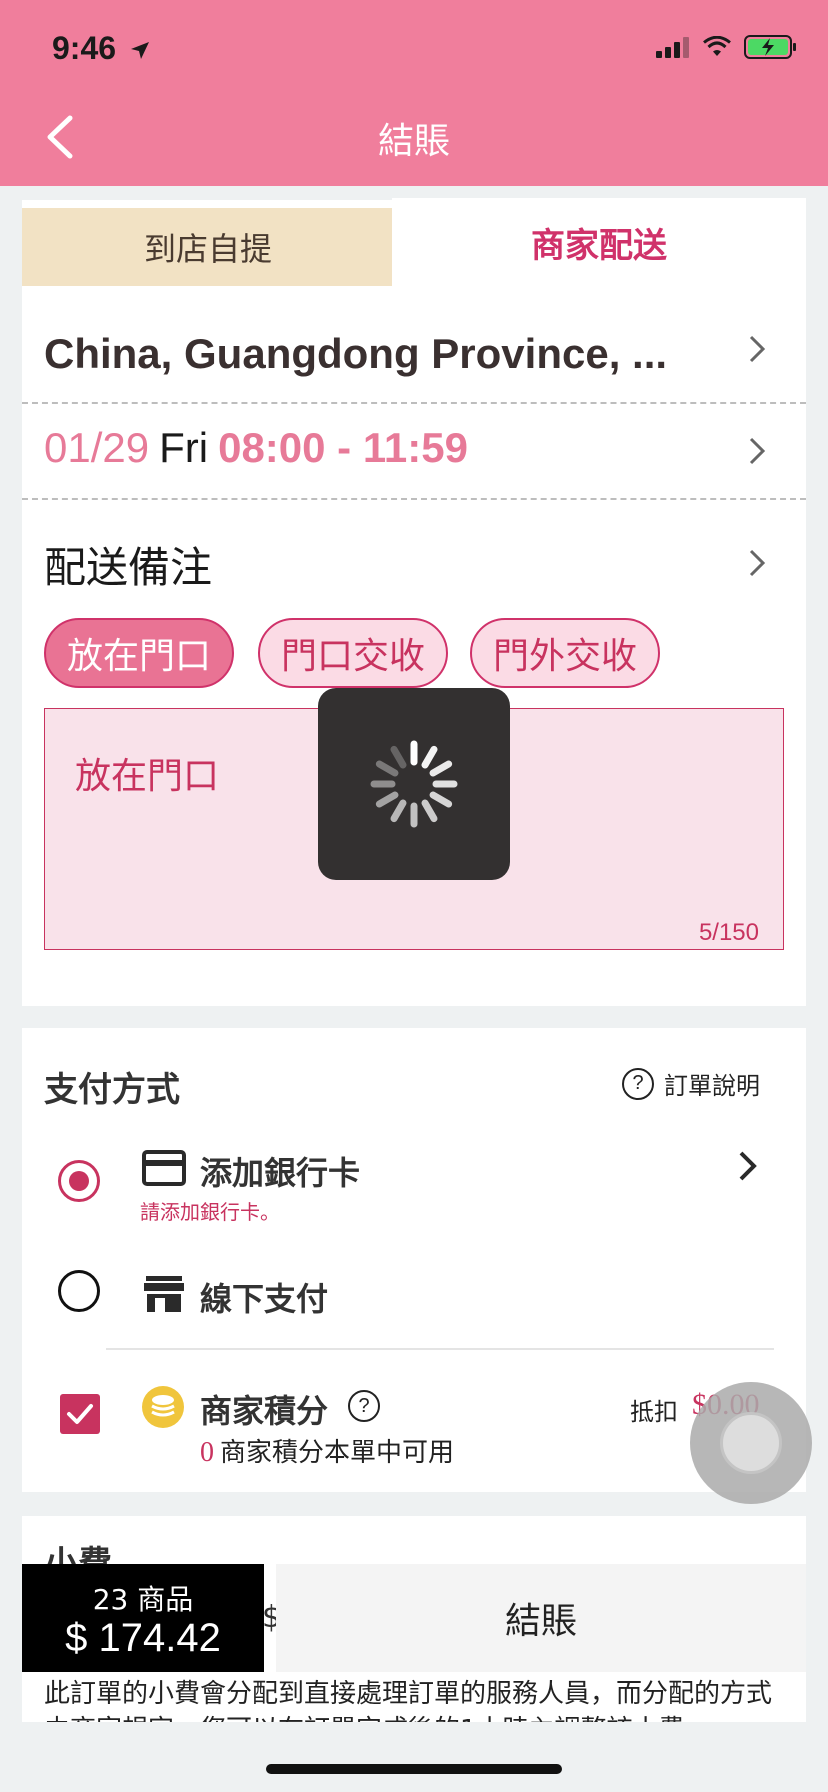 The image size is (828, 1792). I want to click on merchant-points-label: 商家積分, so click(264, 1411).